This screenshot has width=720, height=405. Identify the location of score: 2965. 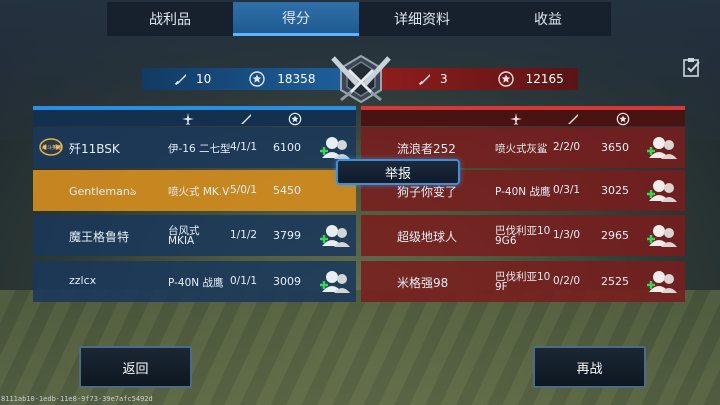
(615, 235).